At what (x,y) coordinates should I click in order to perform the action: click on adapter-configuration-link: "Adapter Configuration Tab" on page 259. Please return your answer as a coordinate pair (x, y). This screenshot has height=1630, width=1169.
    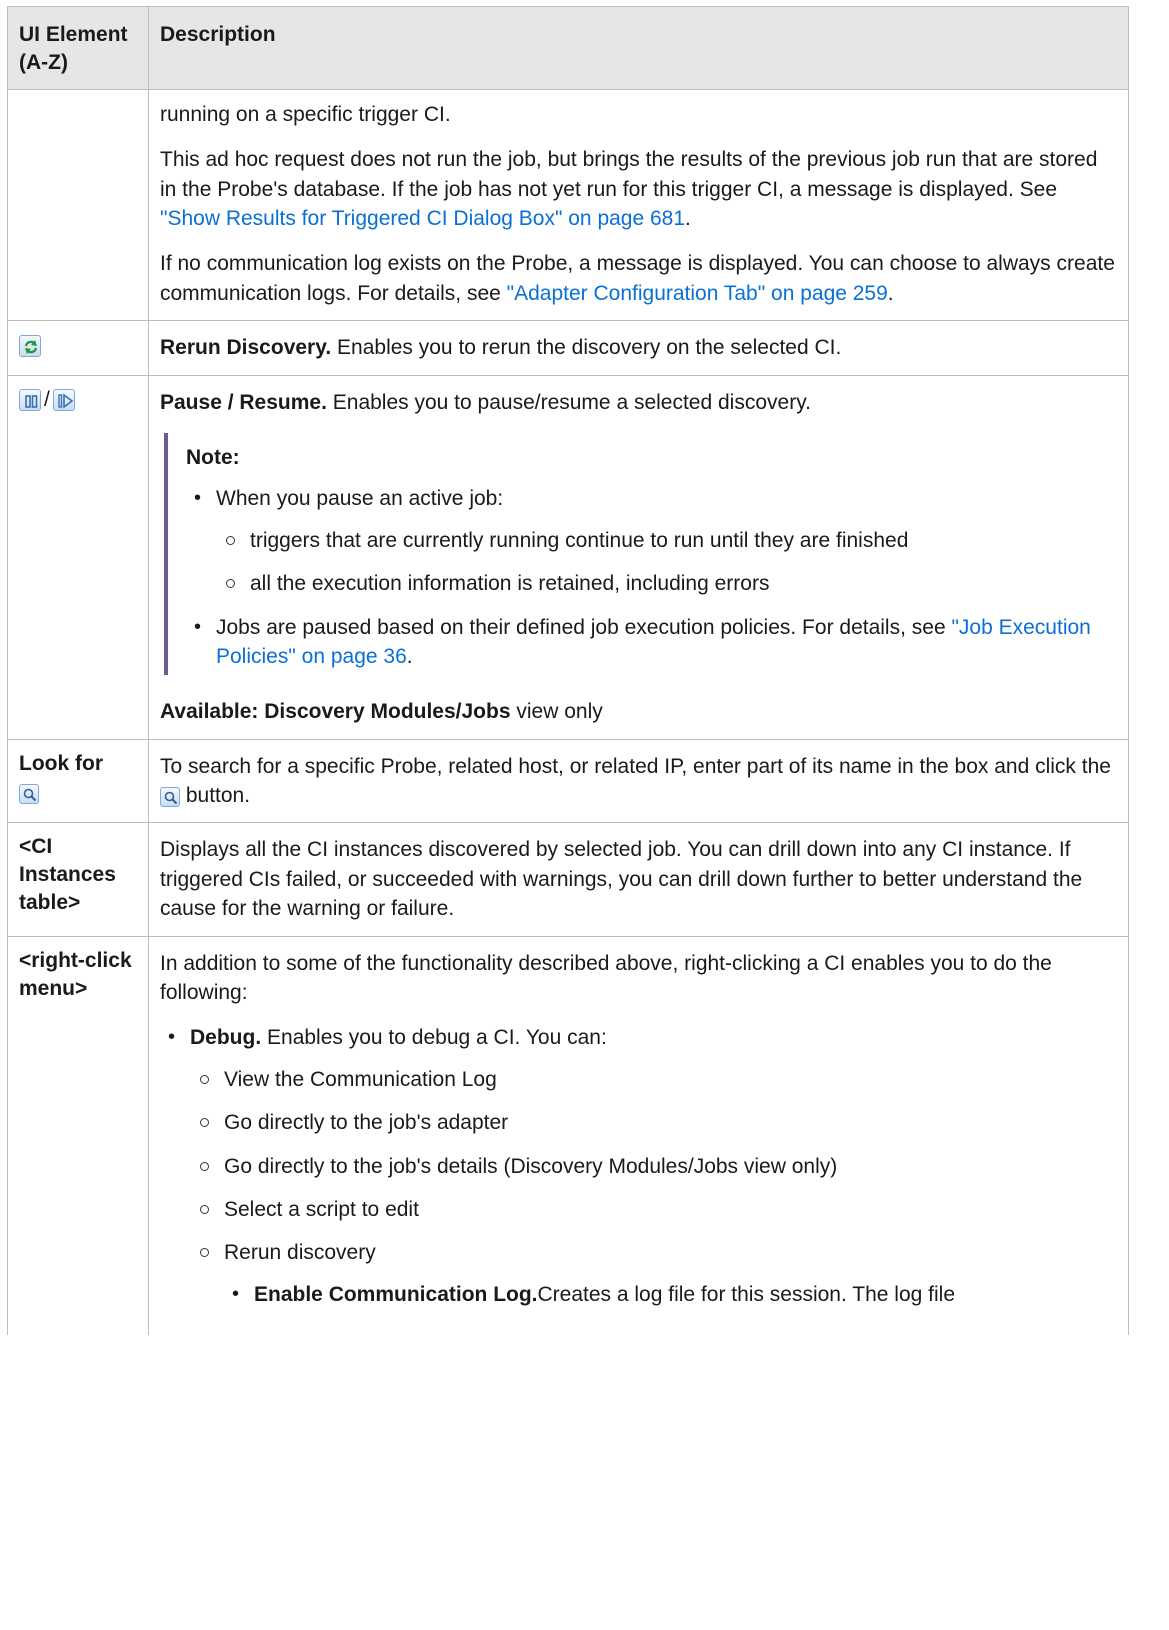
    Looking at the image, I should click on (697, 293).